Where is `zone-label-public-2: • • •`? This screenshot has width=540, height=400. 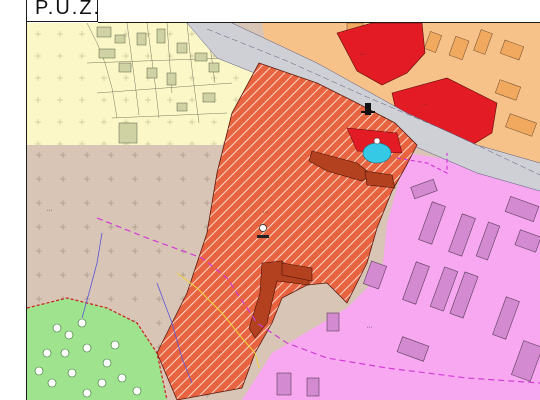
zone-label-public-2: • • • is located at coordinates (424, 104).